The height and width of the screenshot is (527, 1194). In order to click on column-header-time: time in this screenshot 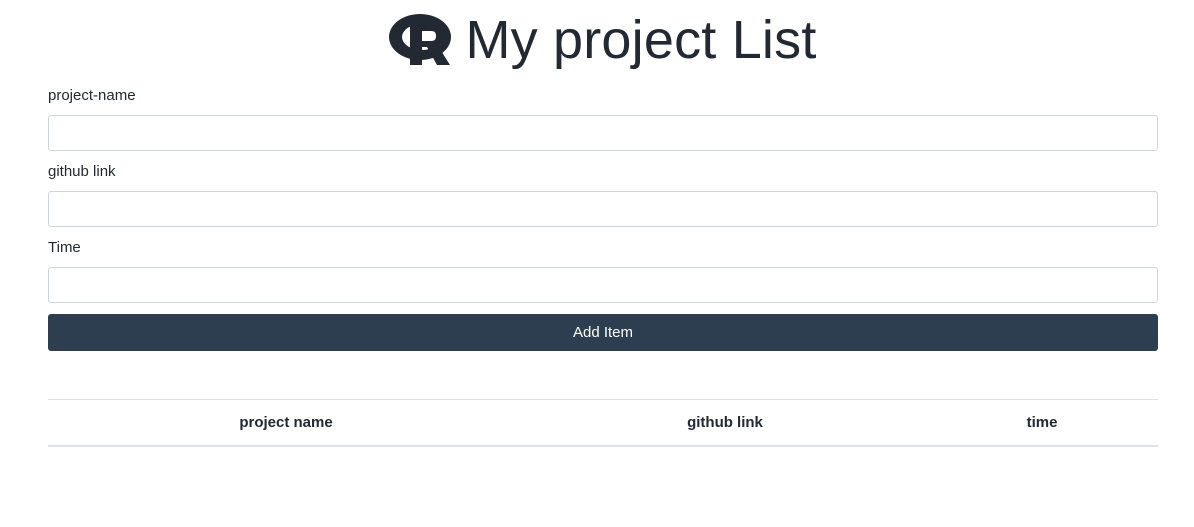, I will do `click(1042, 423)`.